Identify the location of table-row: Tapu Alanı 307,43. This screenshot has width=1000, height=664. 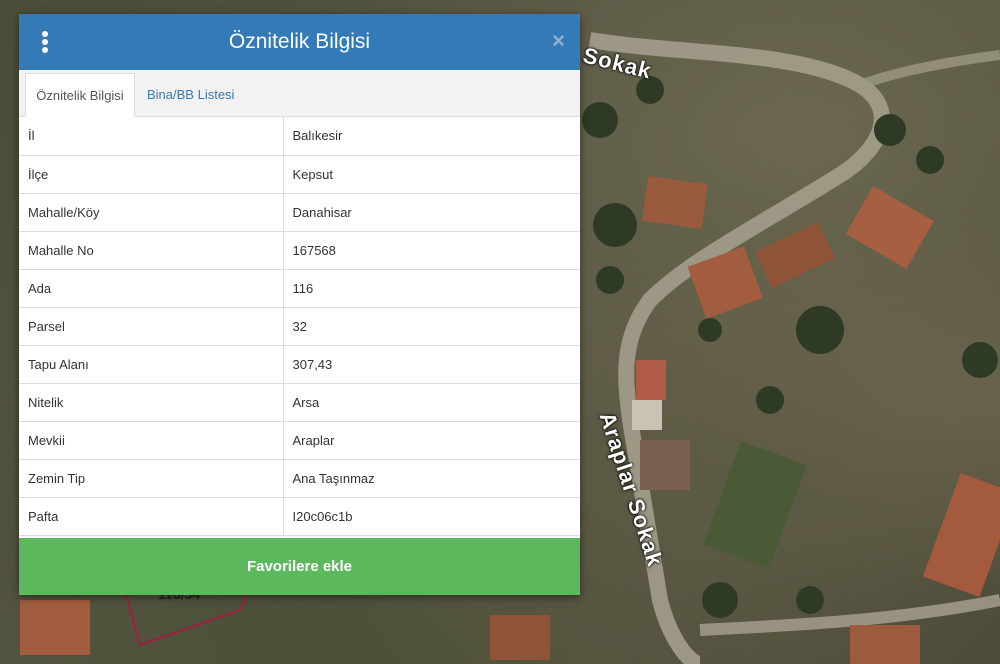
(299, 364).